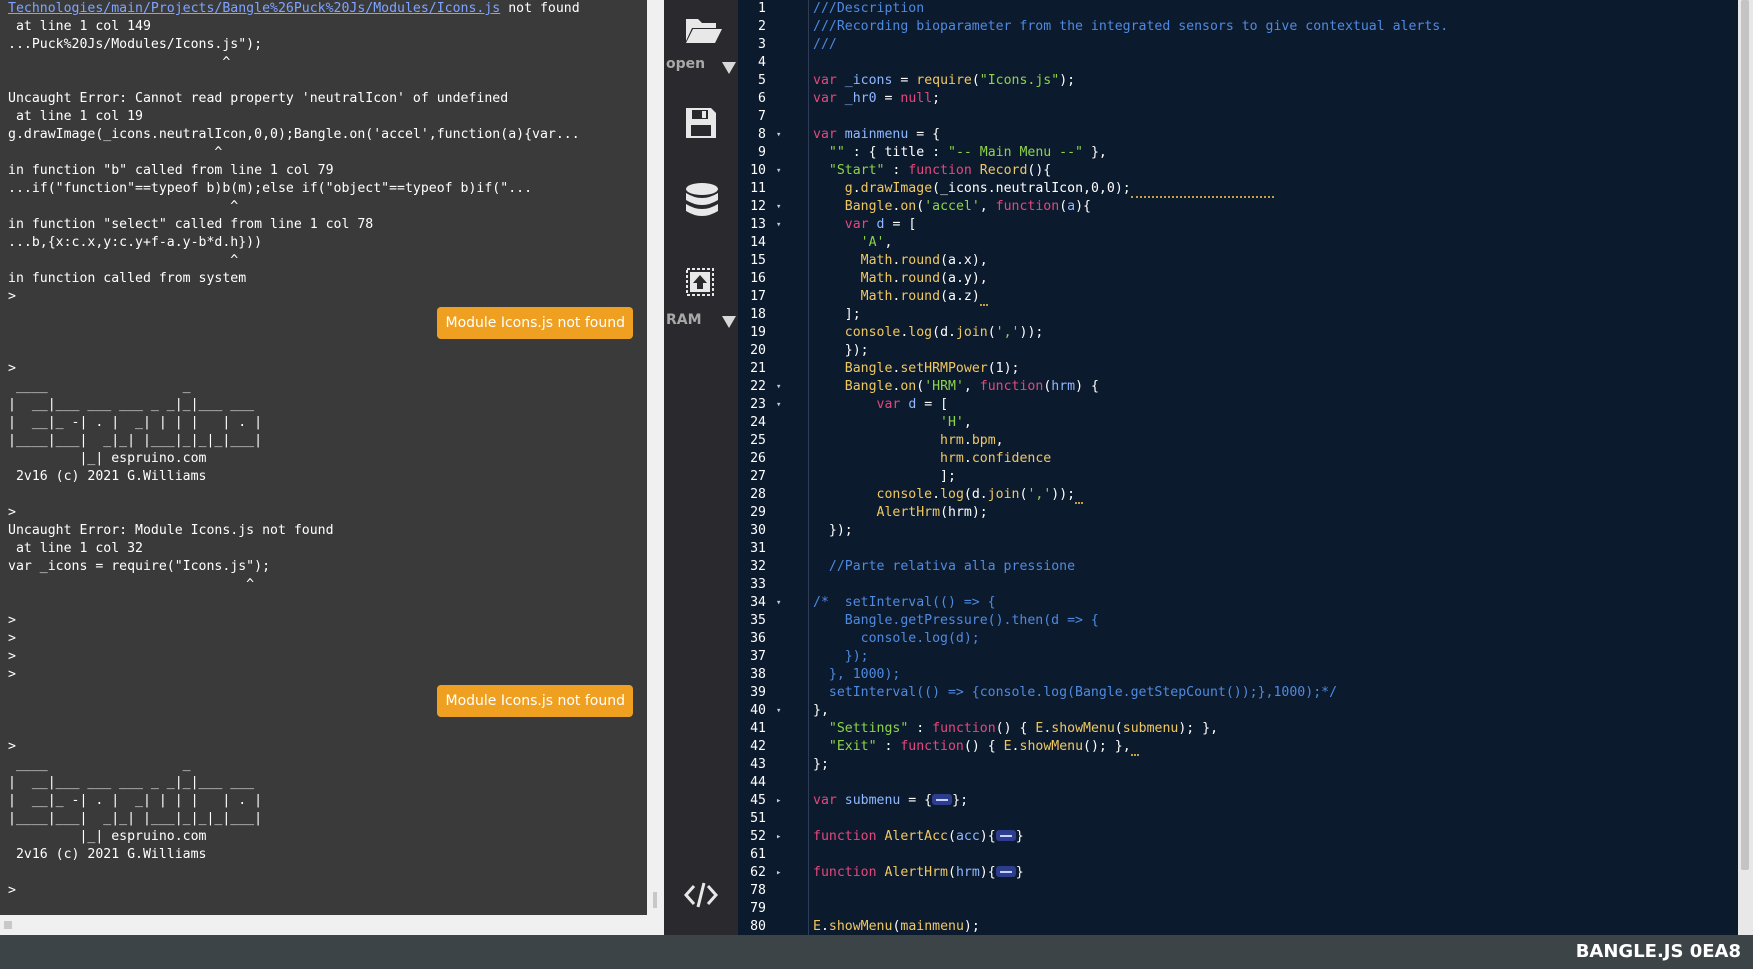 The height and width of the screenshot is (969, 1753). What do you see at coordinates (323, 925) in the screenshot?
I see `terminal-horizontal-scrollbar` at bounding box center [323, 925].